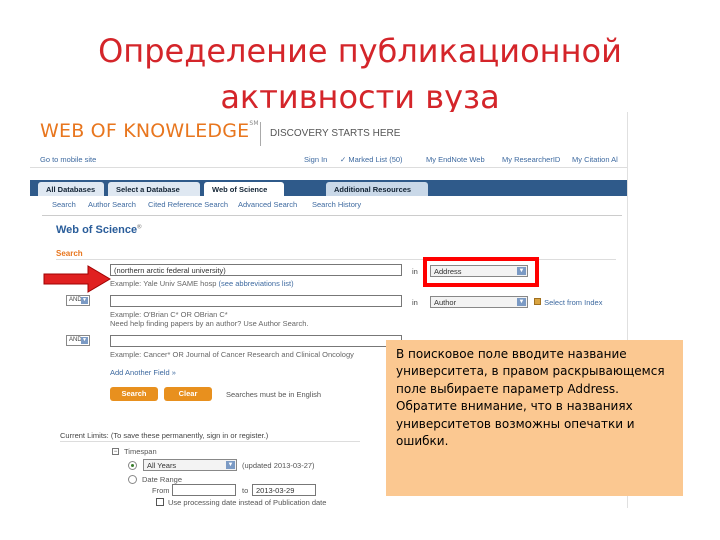 The height and width of the screenshot is (540, 720). I want to click on book-icon, so click(537, 301).